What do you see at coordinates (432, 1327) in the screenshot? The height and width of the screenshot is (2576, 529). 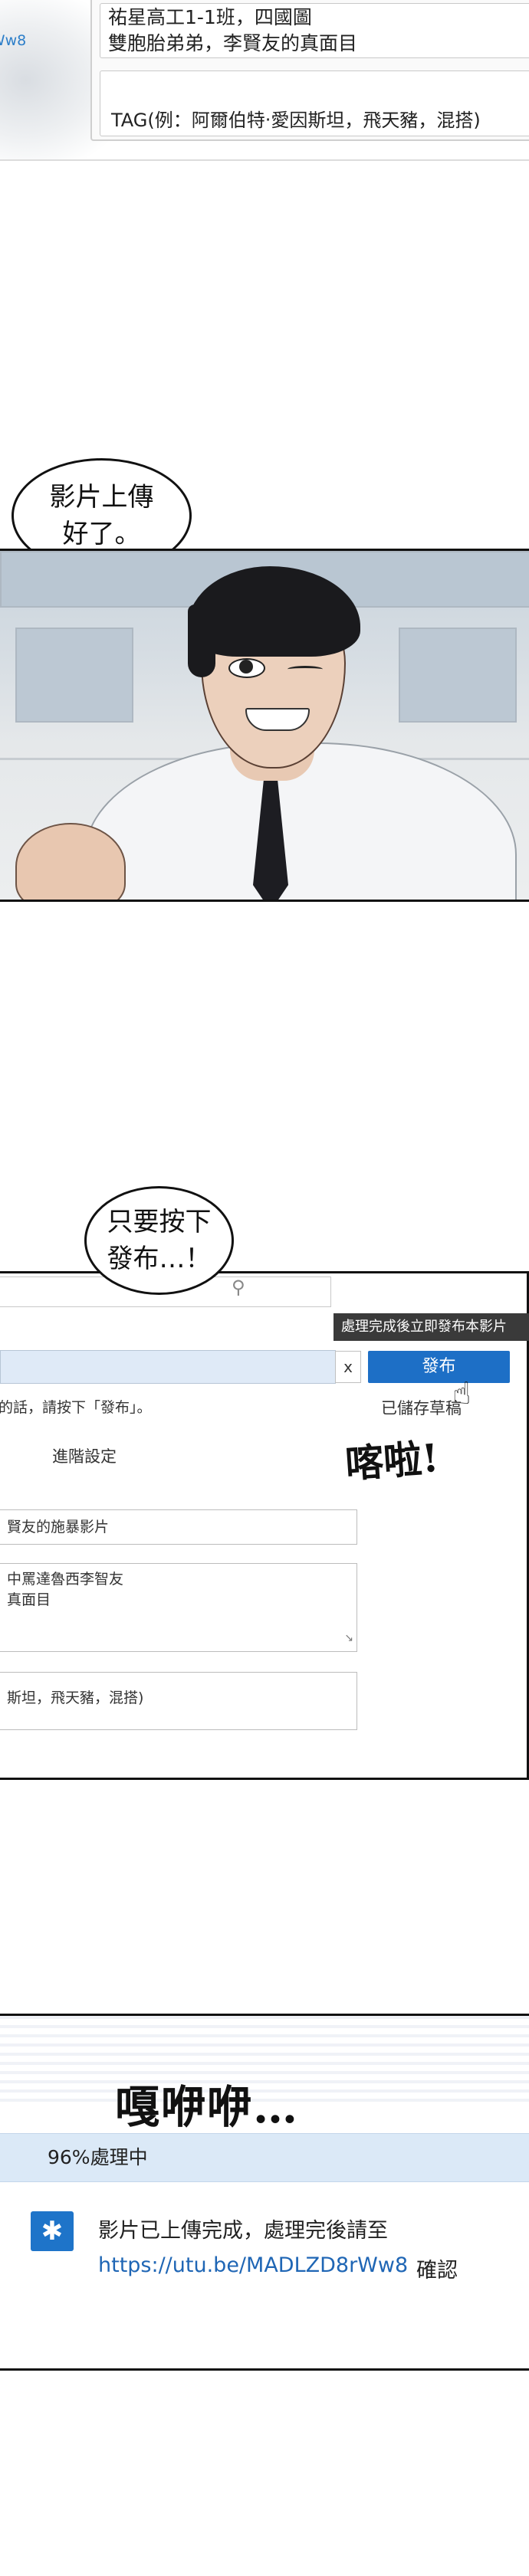 I see `publish-tooltip: 處理完成後立即發布本影片` at bounding box center [432, 1327].